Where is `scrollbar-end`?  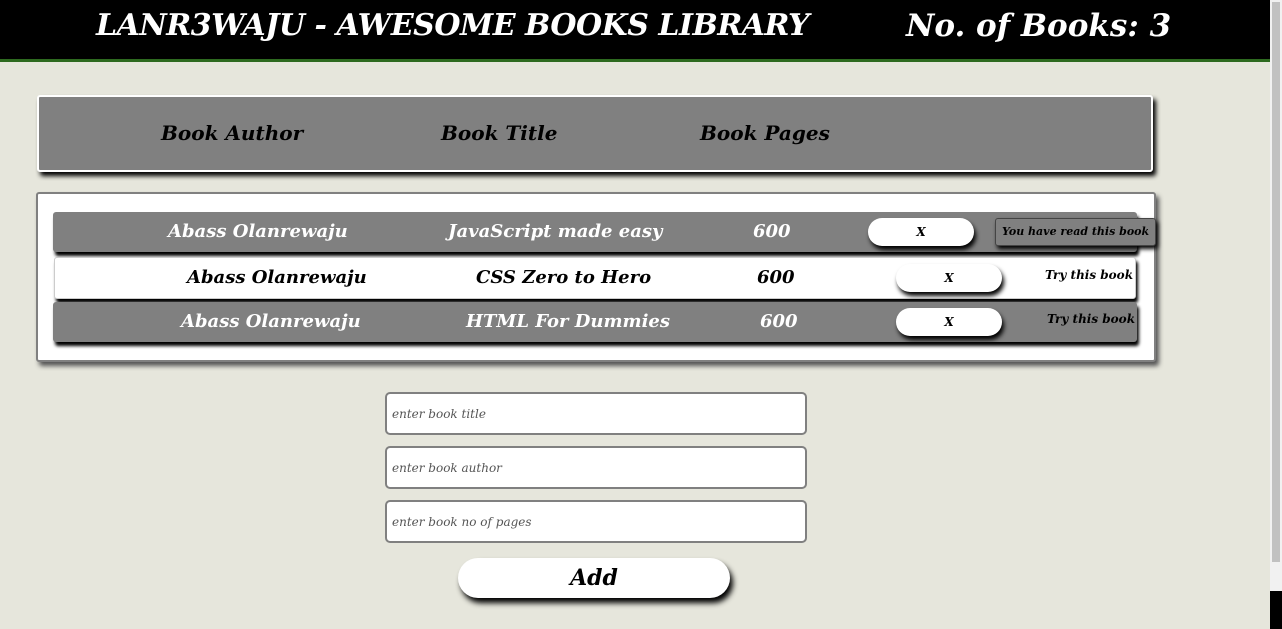
scrollbar-end is located at coordinates (1276, 610).